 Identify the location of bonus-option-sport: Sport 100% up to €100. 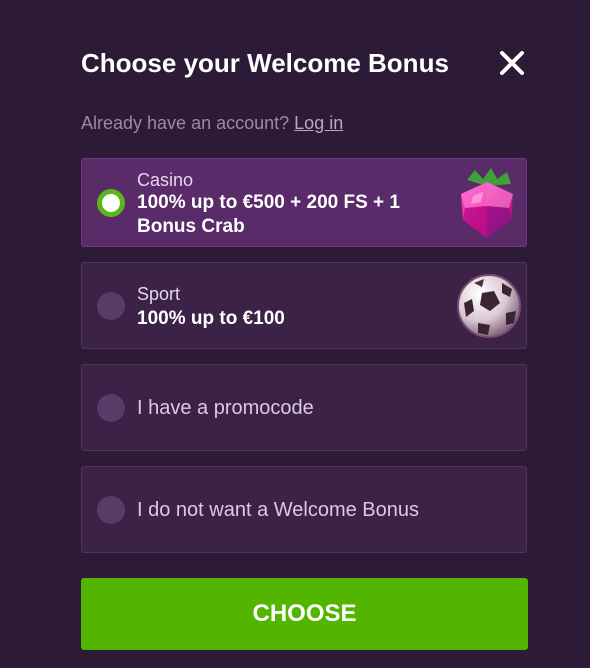
(304, 305).